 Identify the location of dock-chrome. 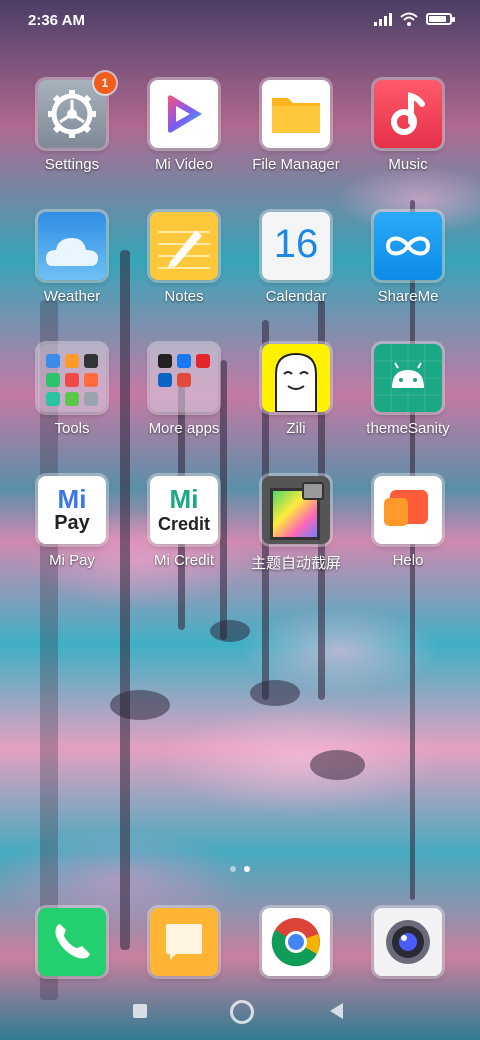
(296, 942).